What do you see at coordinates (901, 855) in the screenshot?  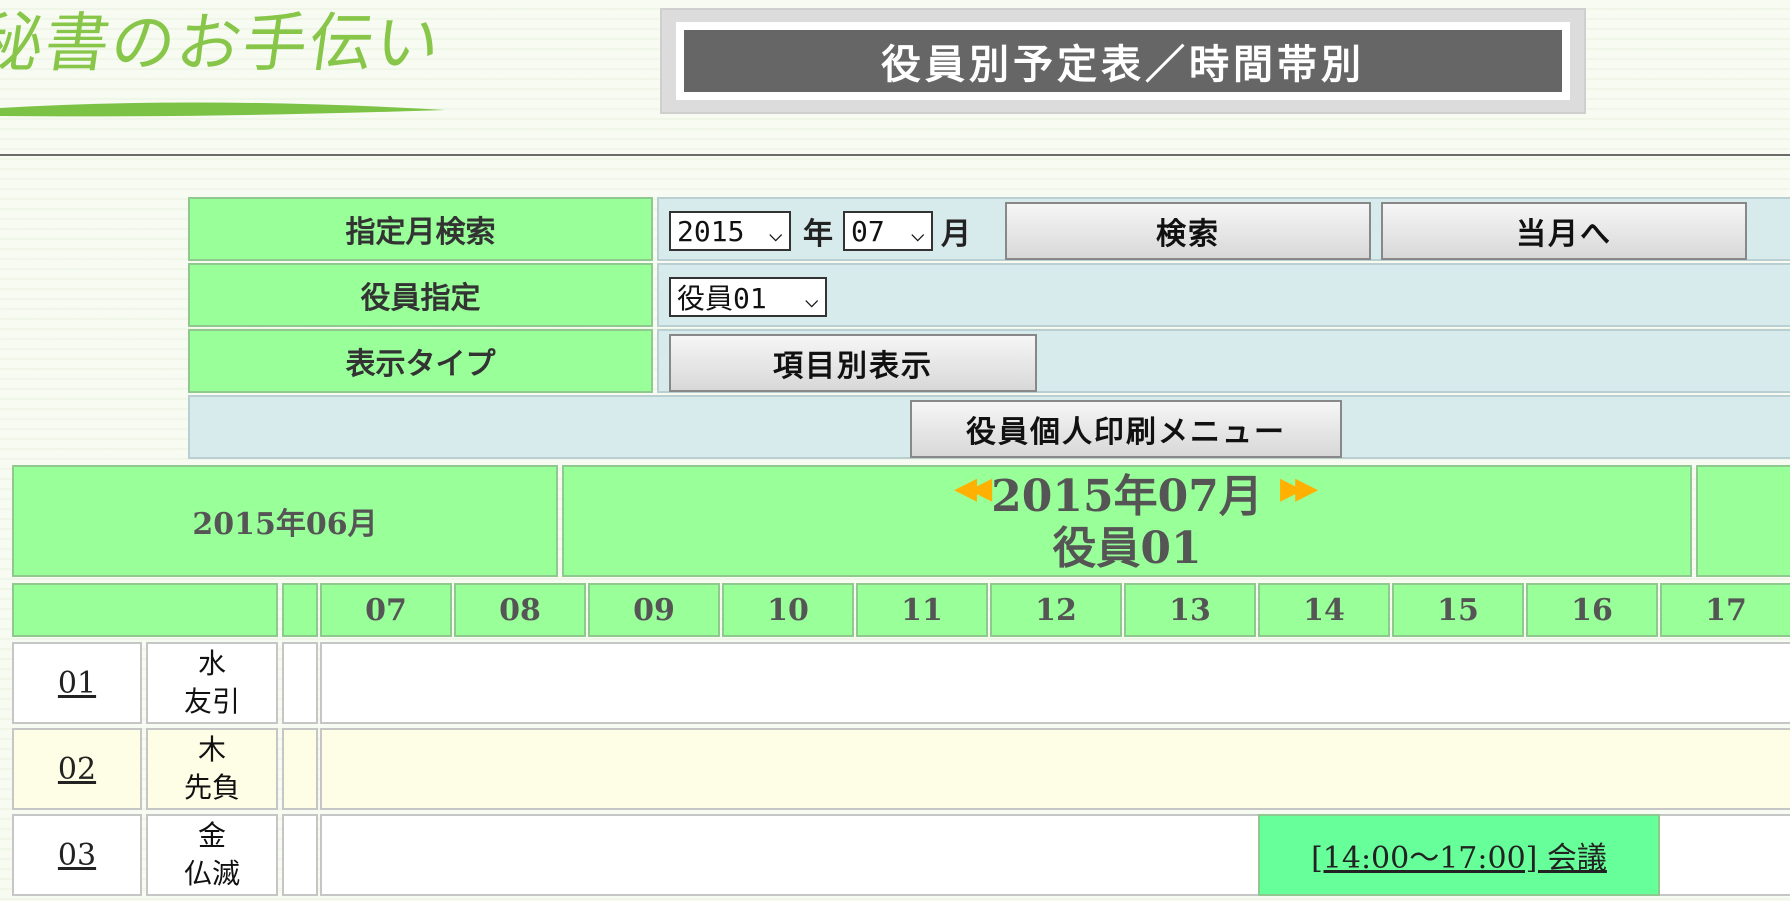 I see `table-row: 03 金 仏滅 [14:00〜17:00] 会議` at bounding box center [901, 855].